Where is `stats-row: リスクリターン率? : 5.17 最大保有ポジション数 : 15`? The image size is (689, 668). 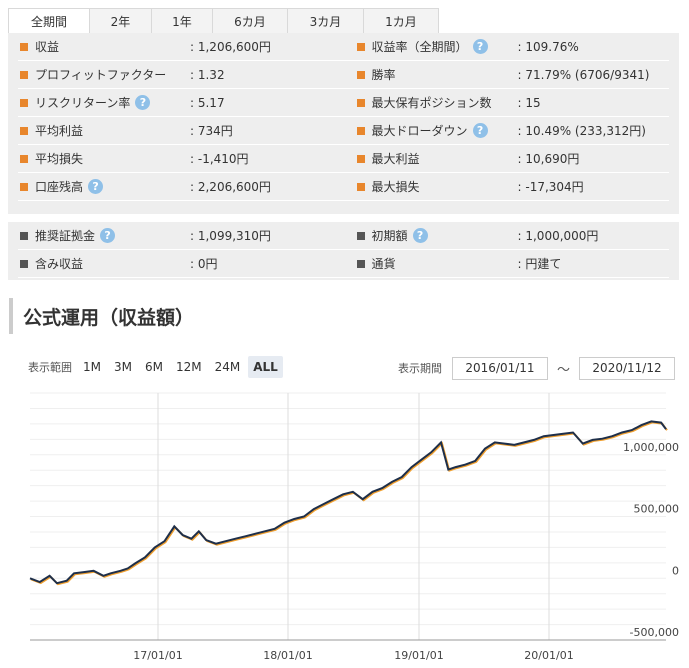
stats-row: リスクリターン率? : 5.17 最大保有ポジション数 : 15 is located at coordinates (343, 103).